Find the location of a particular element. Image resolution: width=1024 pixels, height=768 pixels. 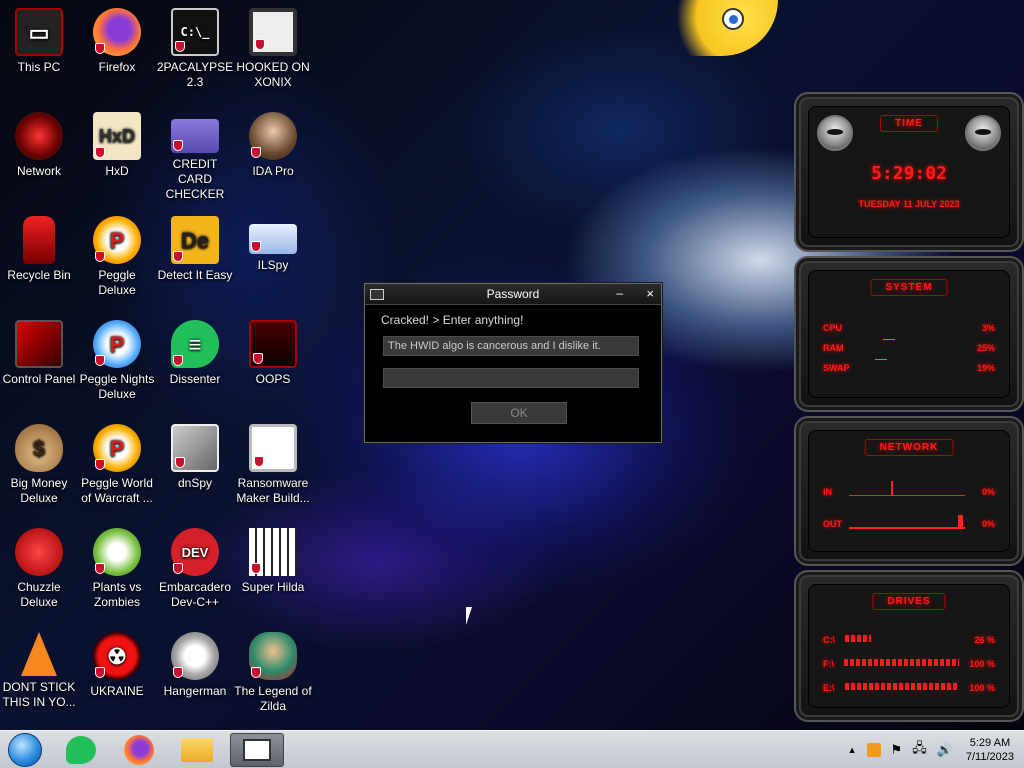

recycle-bin-icon is located at coordinates (39, 240).